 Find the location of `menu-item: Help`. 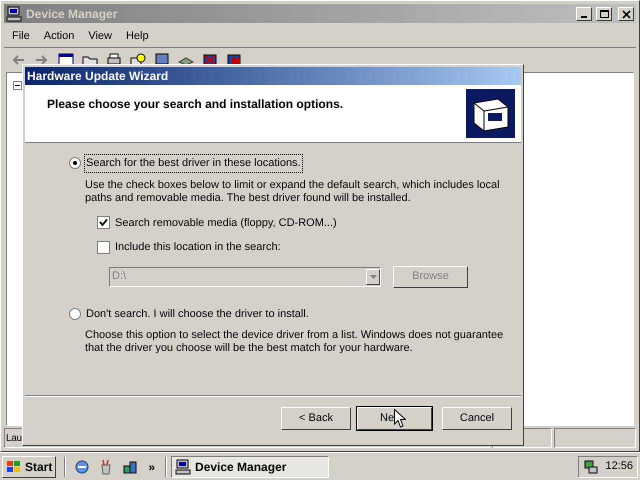

menu-item: Help is located at coordinates (137, 36).